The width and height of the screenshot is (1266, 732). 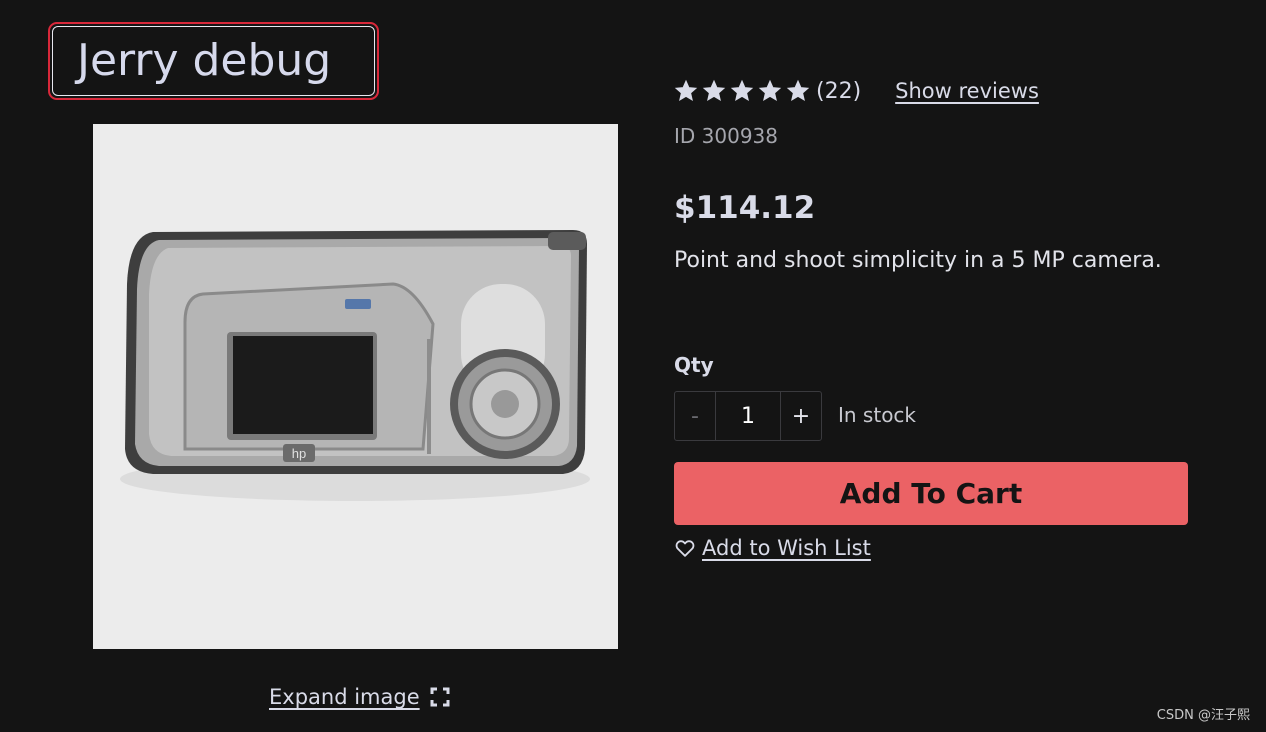 I want to click on product-title-frame: Jerry debug, so click(x=213, y=61).